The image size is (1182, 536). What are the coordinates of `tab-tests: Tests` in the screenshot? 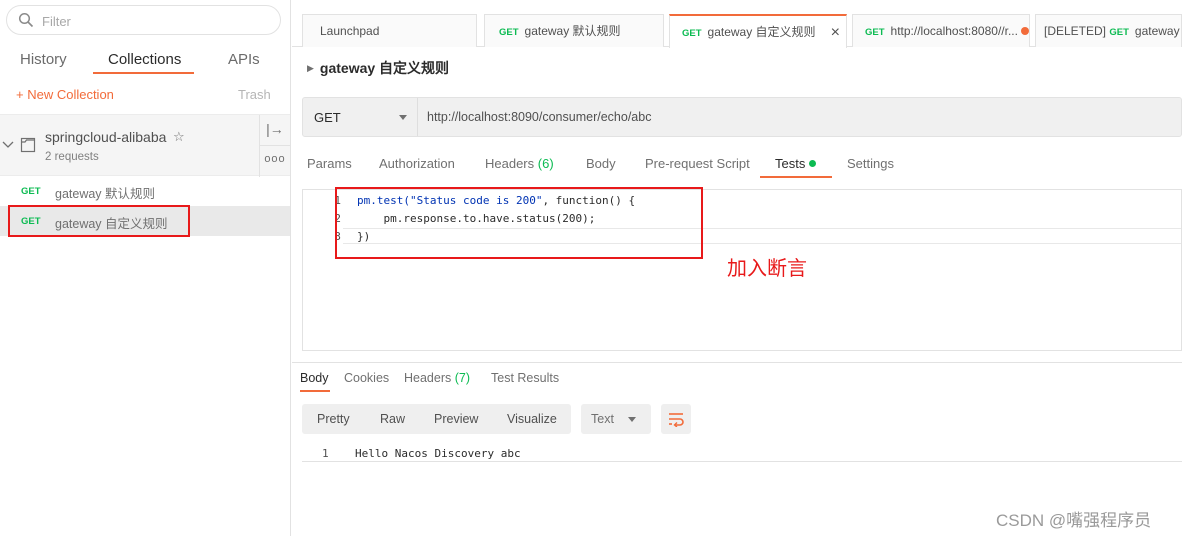 It's located at (796, 163).